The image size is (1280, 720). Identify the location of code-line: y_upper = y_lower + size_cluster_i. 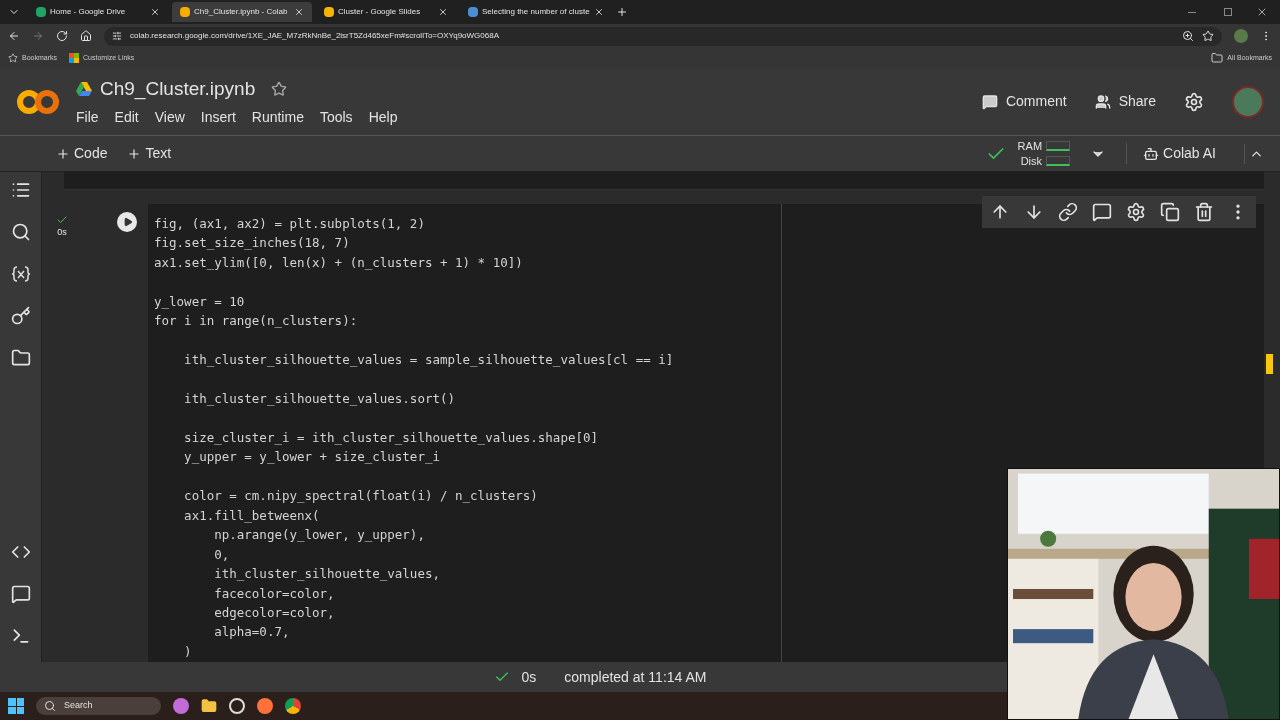
(311, 457).